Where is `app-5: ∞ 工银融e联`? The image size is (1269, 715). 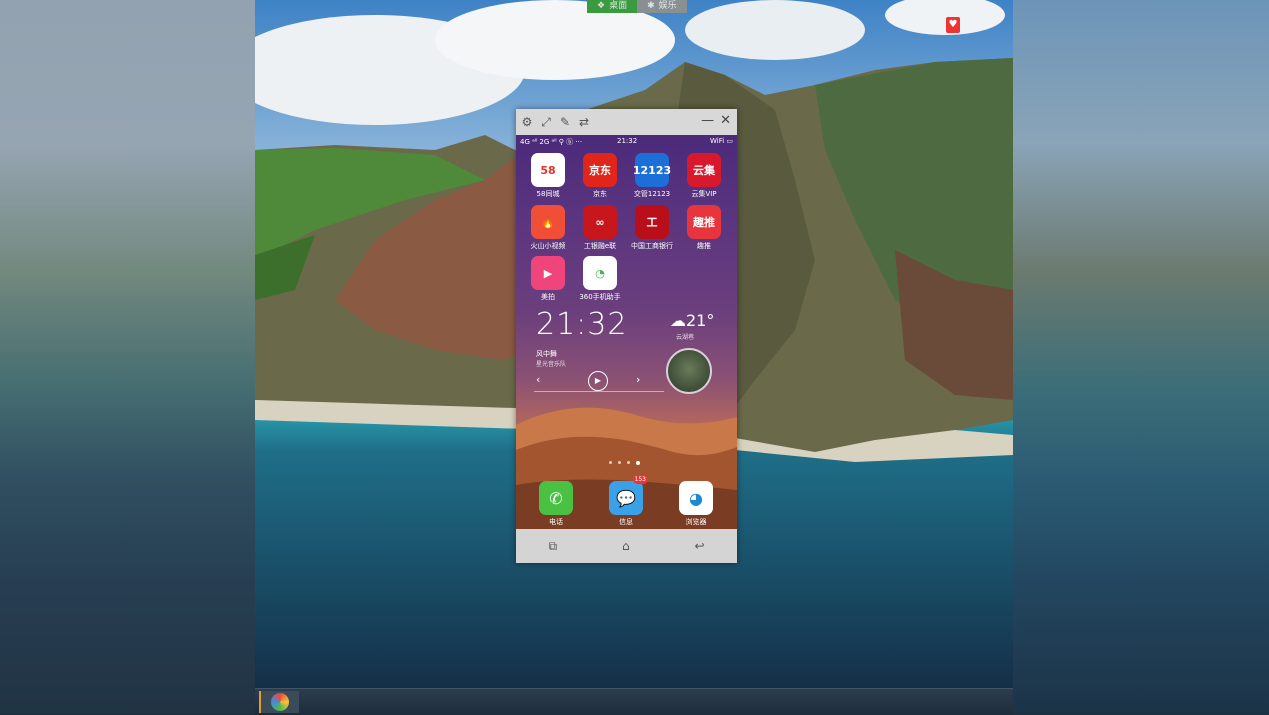
app-5: ∞ 工银融e联 is located at coordinates (600, 228).